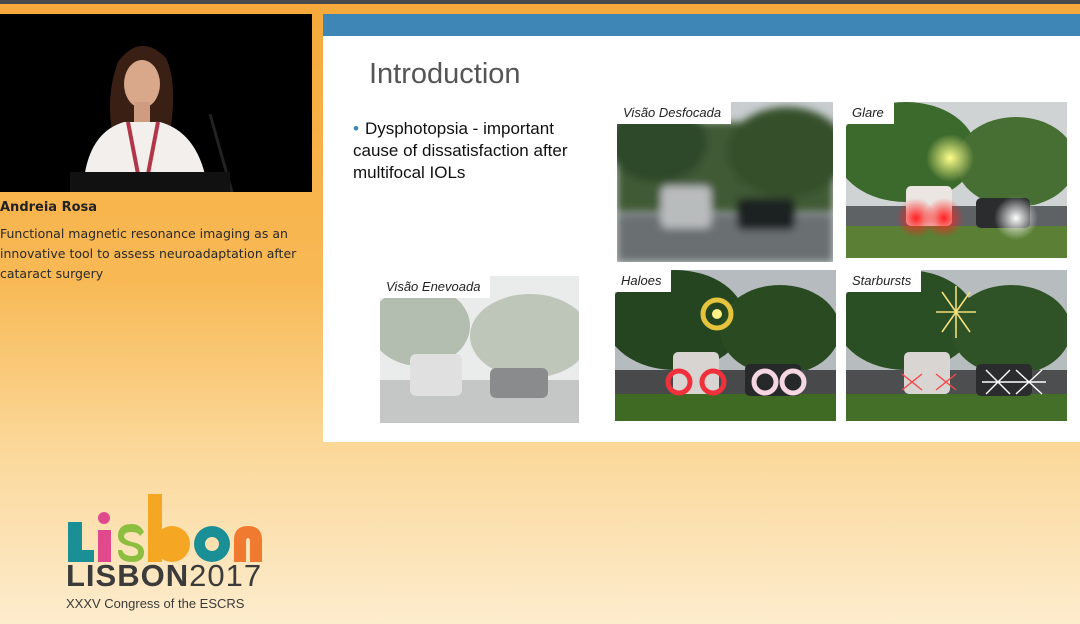 The image size is (1080, 624). I want to click on photo-caption: Glare, so click(870, 113).